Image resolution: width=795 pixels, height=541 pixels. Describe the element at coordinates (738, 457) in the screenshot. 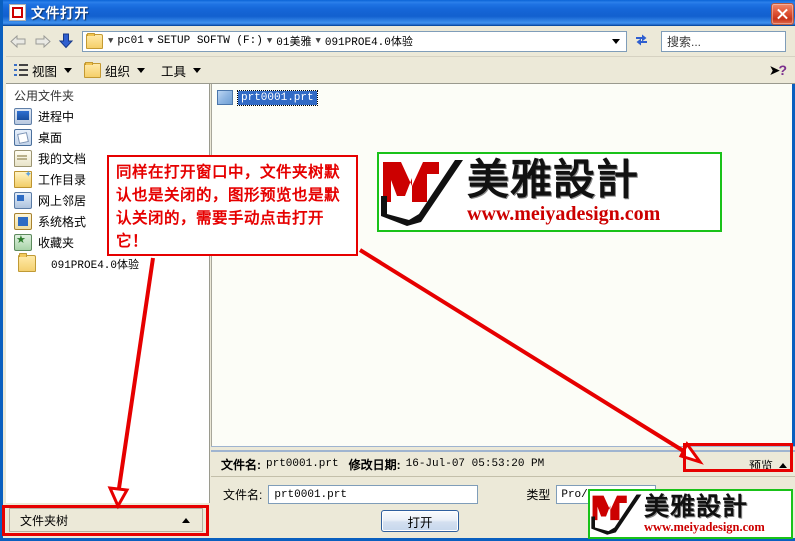

I see `highlight-preview` at that location.